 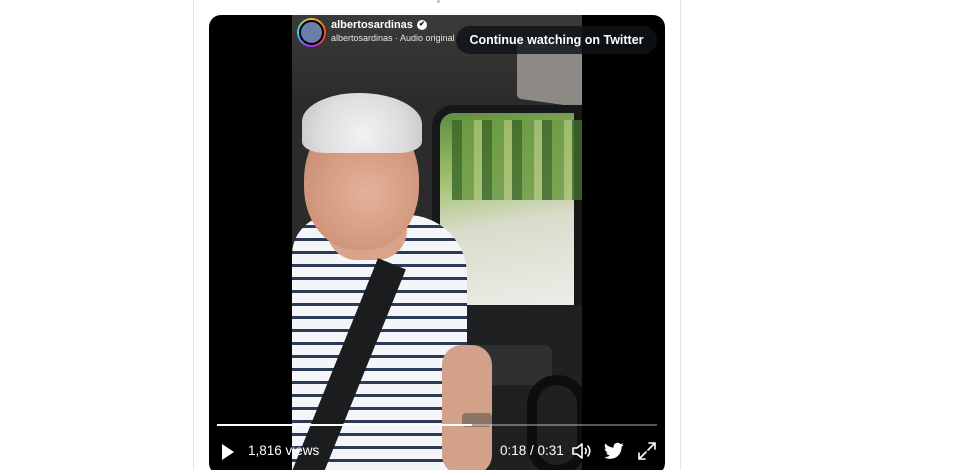 What do you see at coordinates (393, 38) in the screenshot?
I see `account-subline: albertosardinas · Audio original` at bounding box center [393, 38].